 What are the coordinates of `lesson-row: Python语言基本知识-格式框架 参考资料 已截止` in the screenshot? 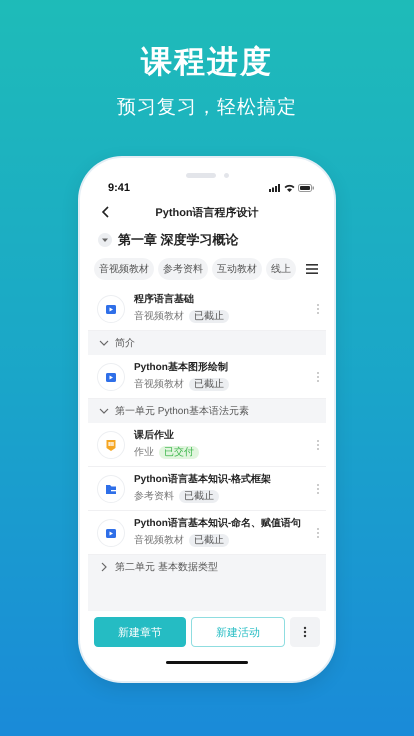 It's located at (207, 489).